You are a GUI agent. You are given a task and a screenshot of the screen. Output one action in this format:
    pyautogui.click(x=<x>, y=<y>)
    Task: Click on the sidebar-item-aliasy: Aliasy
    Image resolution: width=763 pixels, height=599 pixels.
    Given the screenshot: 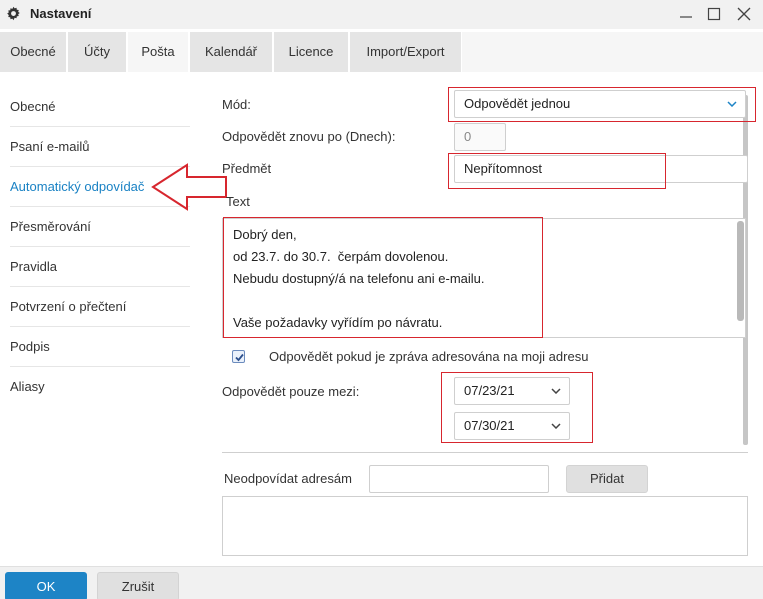 What is the action you would take?
    pyautogui.click(x=100, y=387)
    